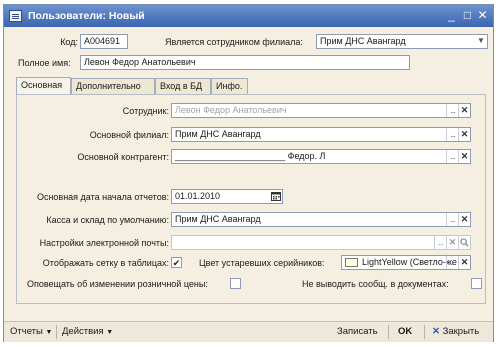  I want to click on chevron-down-icon: ▼, so click(481, 41).